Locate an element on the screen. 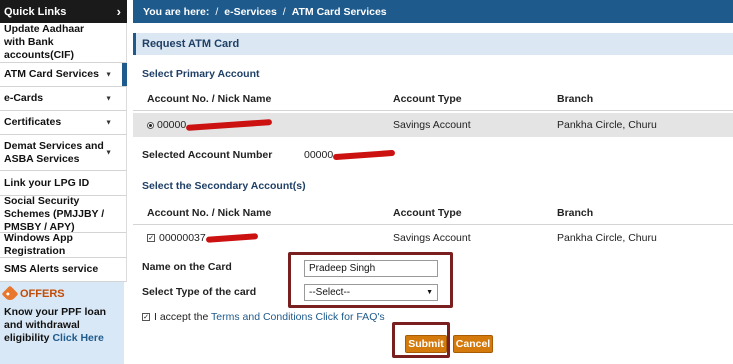  cancel-button: Cancel is located at coordinates (473, 344).